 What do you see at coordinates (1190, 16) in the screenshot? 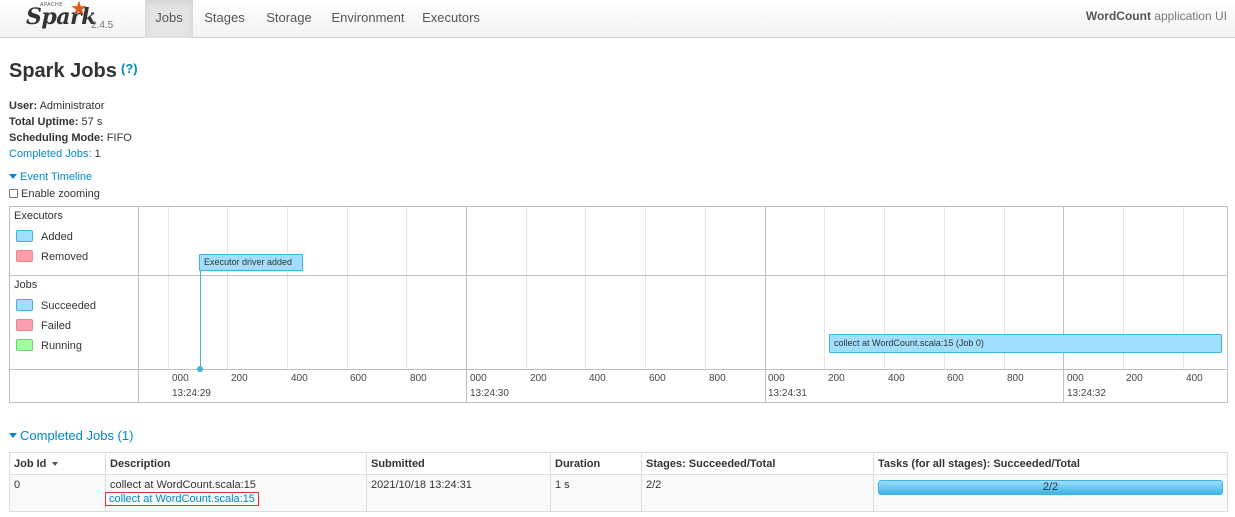
I see `app-suffix: application UI` at bounding box center [1190, 16].